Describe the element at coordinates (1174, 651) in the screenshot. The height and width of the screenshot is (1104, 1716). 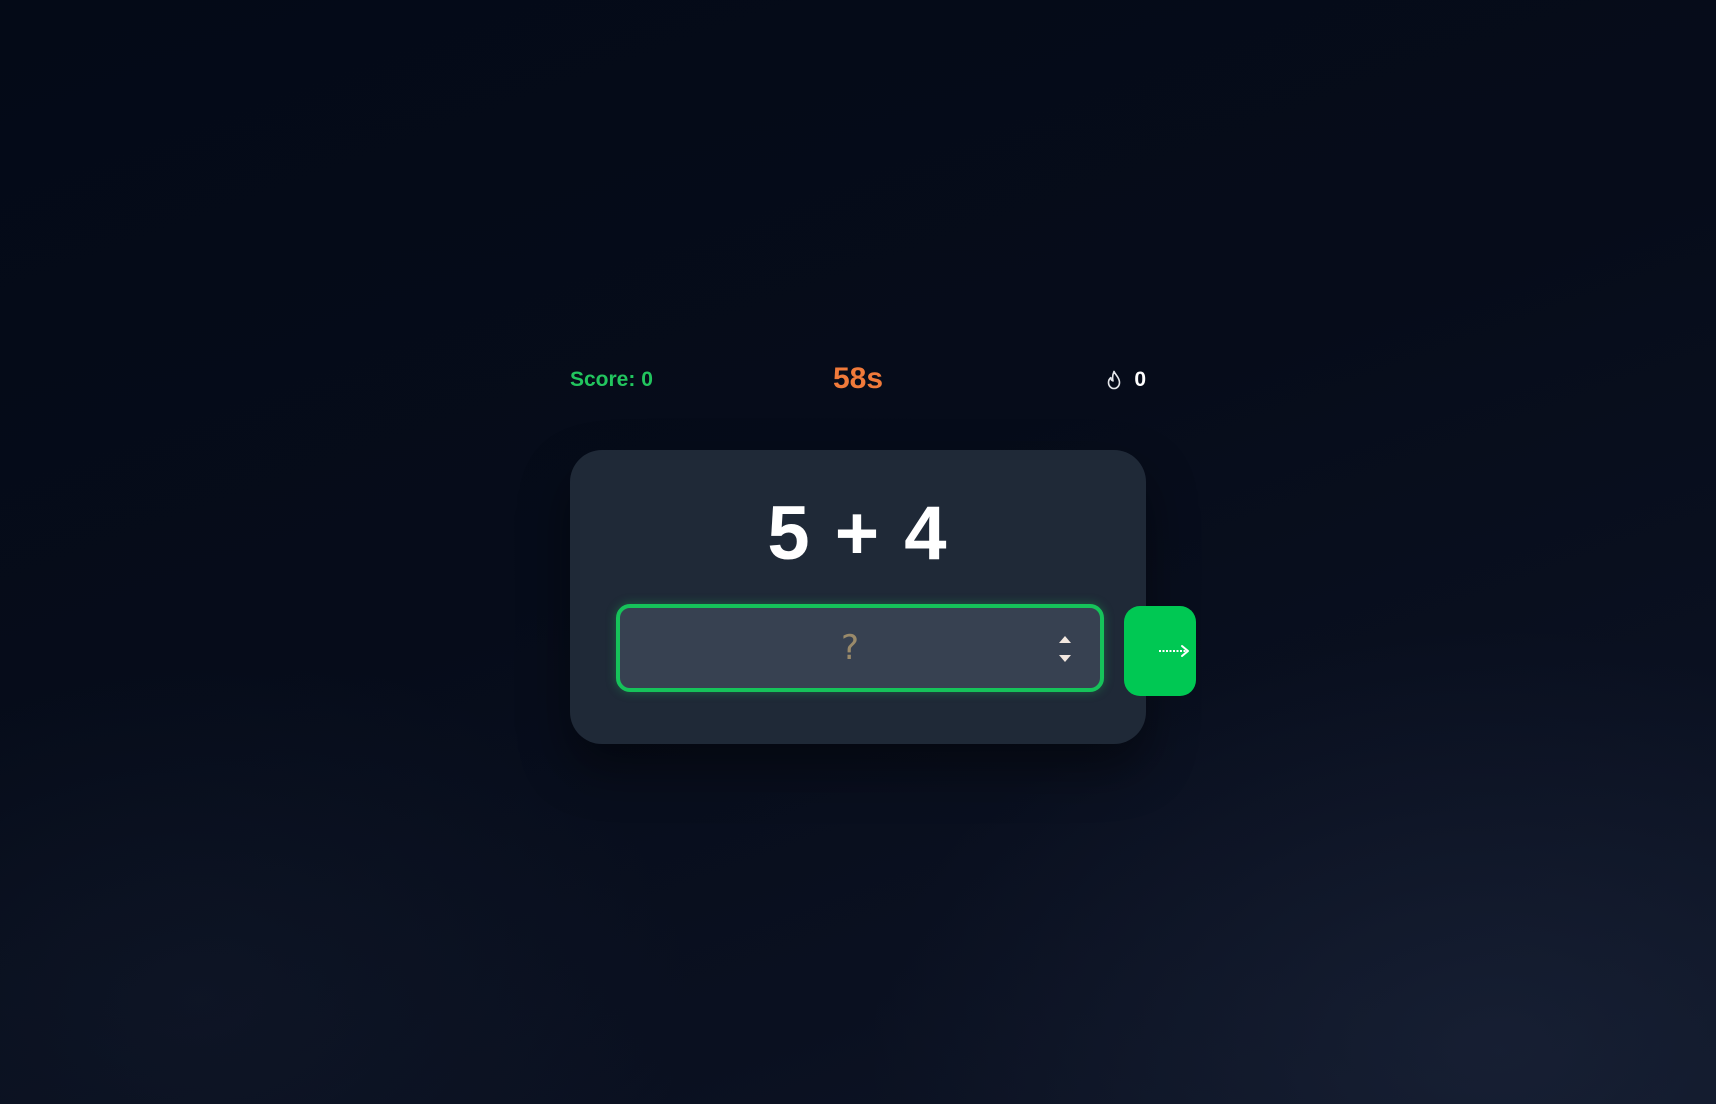
I see `arrow-right-icon` at that location.